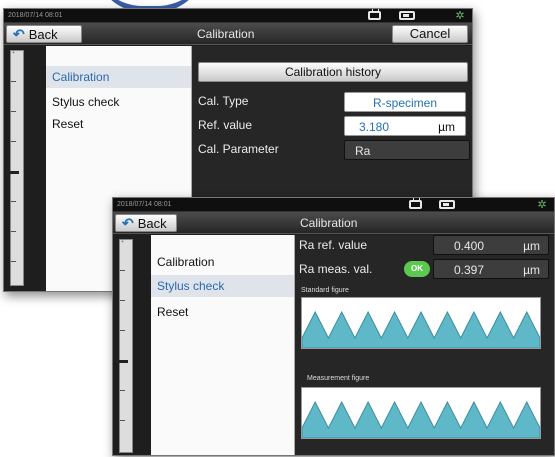  What do you see at coordinates (333, 72) in the screenshot?
I see `calibration-history-button: Calibration history` at bounding box center [333, 72].